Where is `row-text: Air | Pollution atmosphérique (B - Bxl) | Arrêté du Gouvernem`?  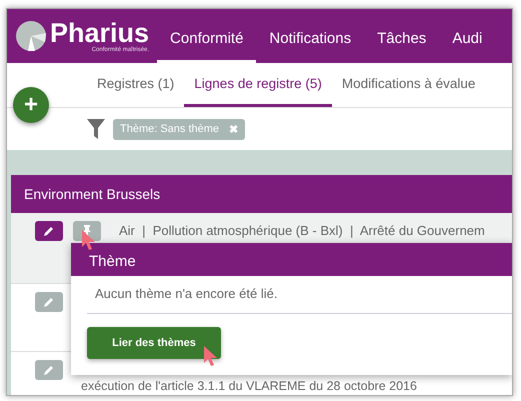 row-text: Air | Pollution atmosphérique (B - Bxl) | Arrêté du Gouvernem is located at coordinates (302, 230).